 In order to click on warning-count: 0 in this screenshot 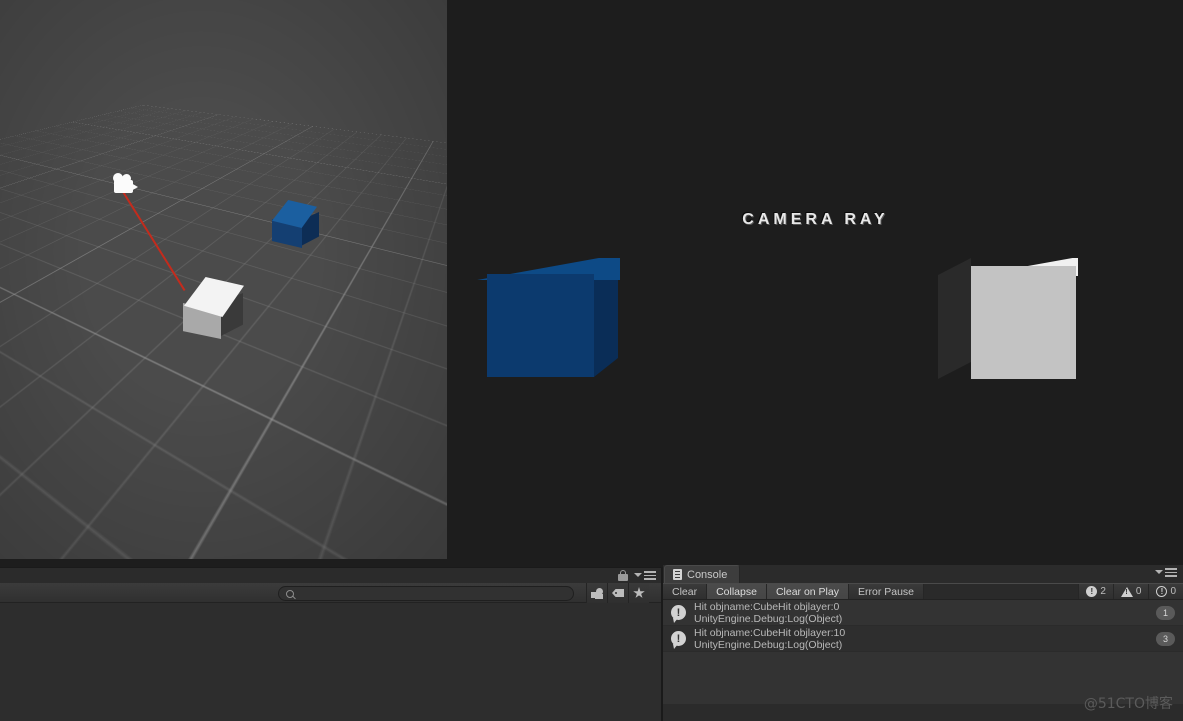, I will do `click(1138, 591)`.